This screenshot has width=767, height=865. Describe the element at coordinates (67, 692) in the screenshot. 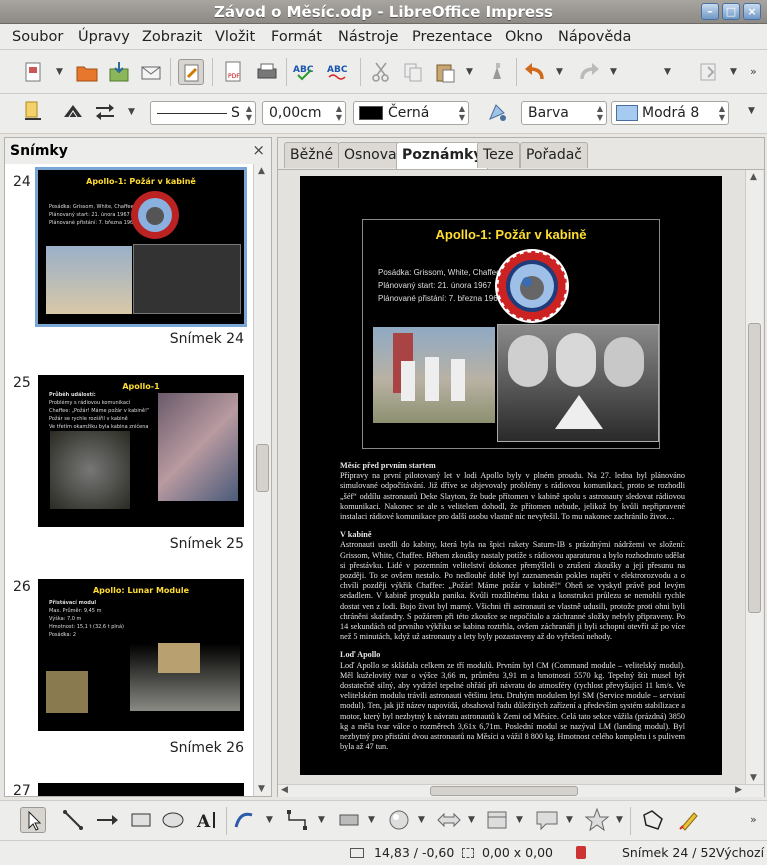

I see `lunar-module-small-photo` at that location.